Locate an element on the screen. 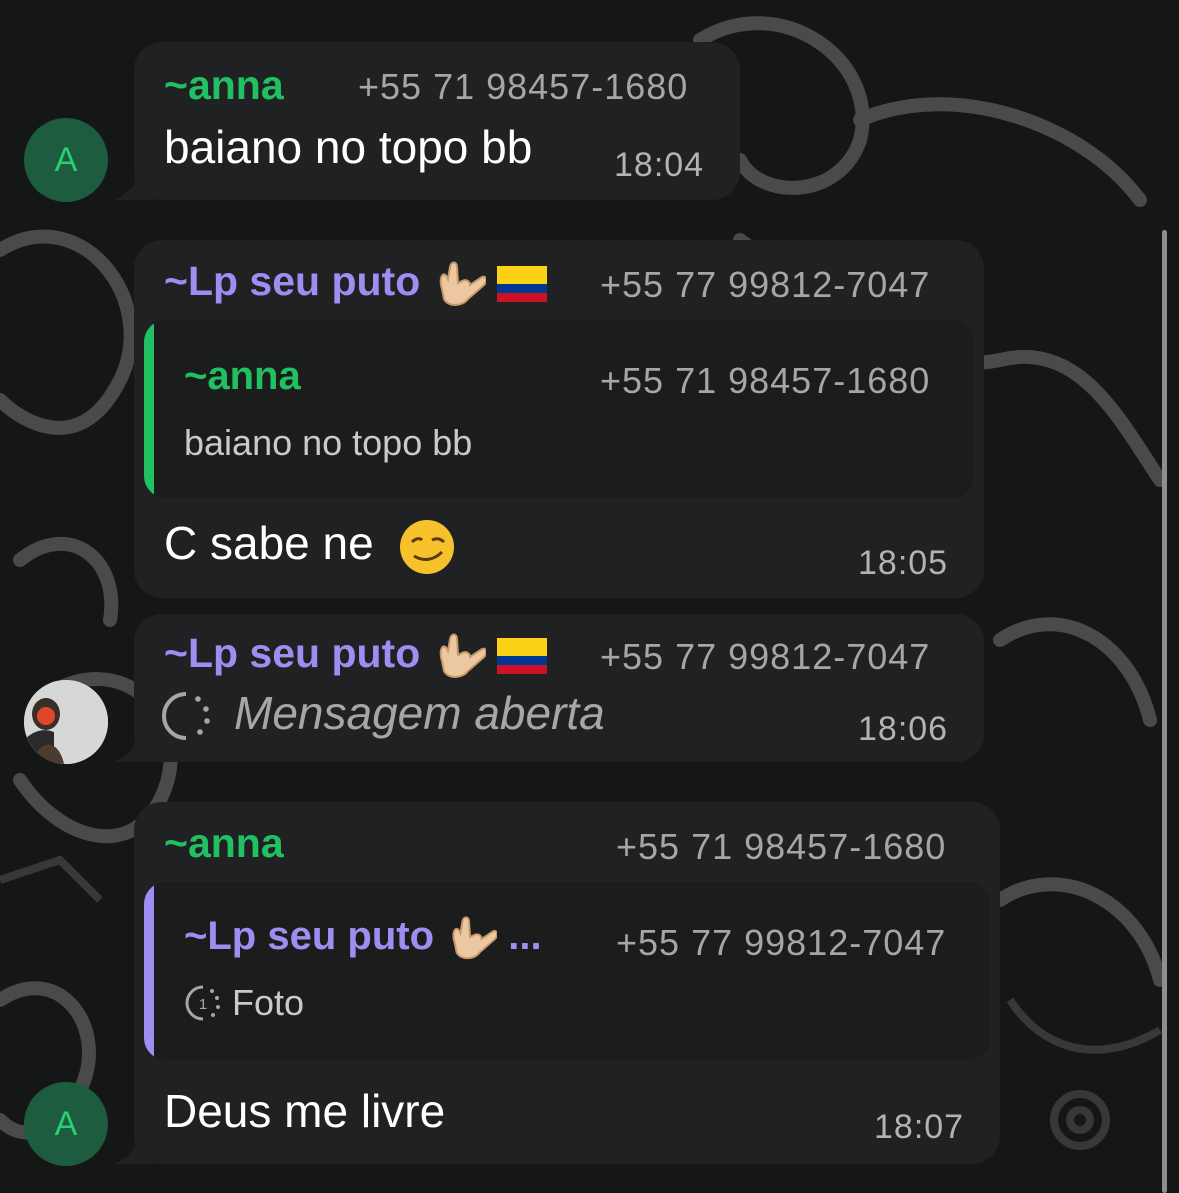 Image resolution: width=1179 pixels, height=1193 pixels. message-time: 18:05 is located at coordinates (903, 563).